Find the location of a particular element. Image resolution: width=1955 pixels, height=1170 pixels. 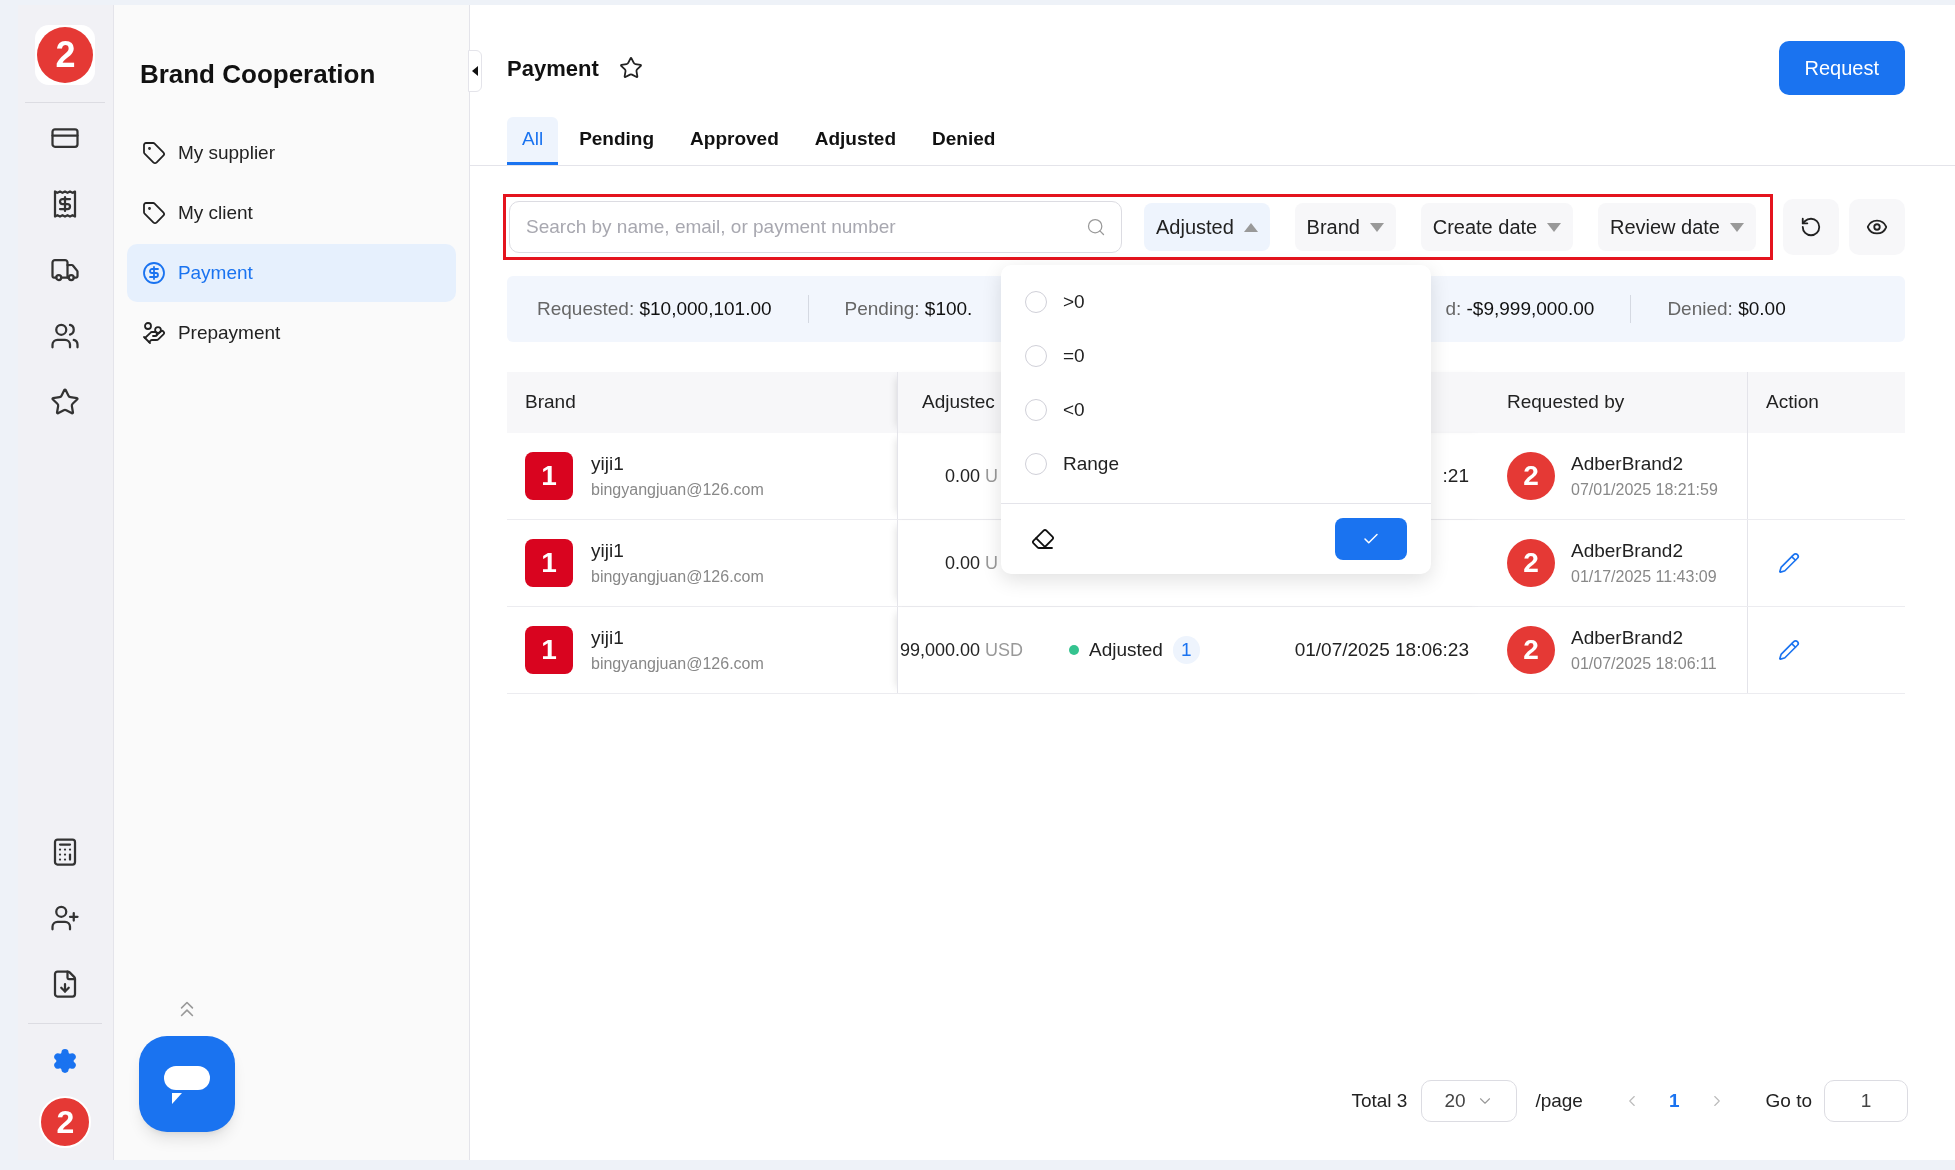

user-plus-icon is located at coordinates (65, 918).